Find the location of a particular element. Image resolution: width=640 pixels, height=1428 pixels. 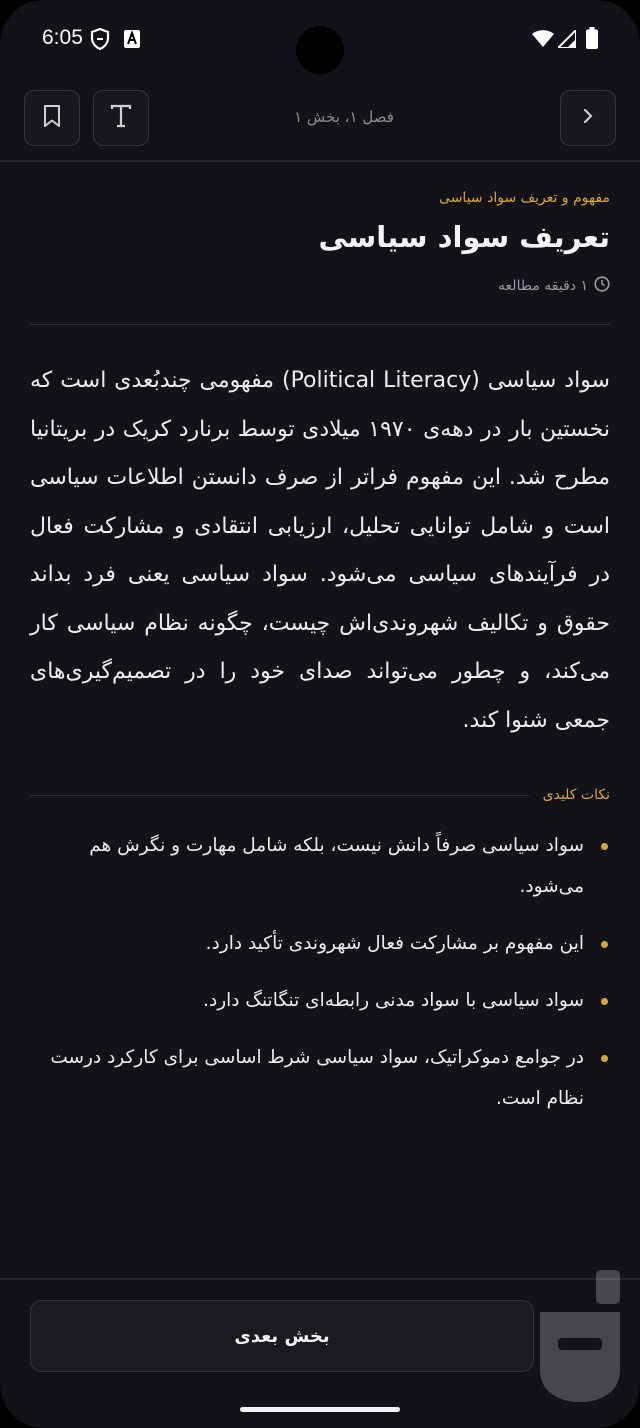

vpn-shield-icon is located at coordinates (100, 40).